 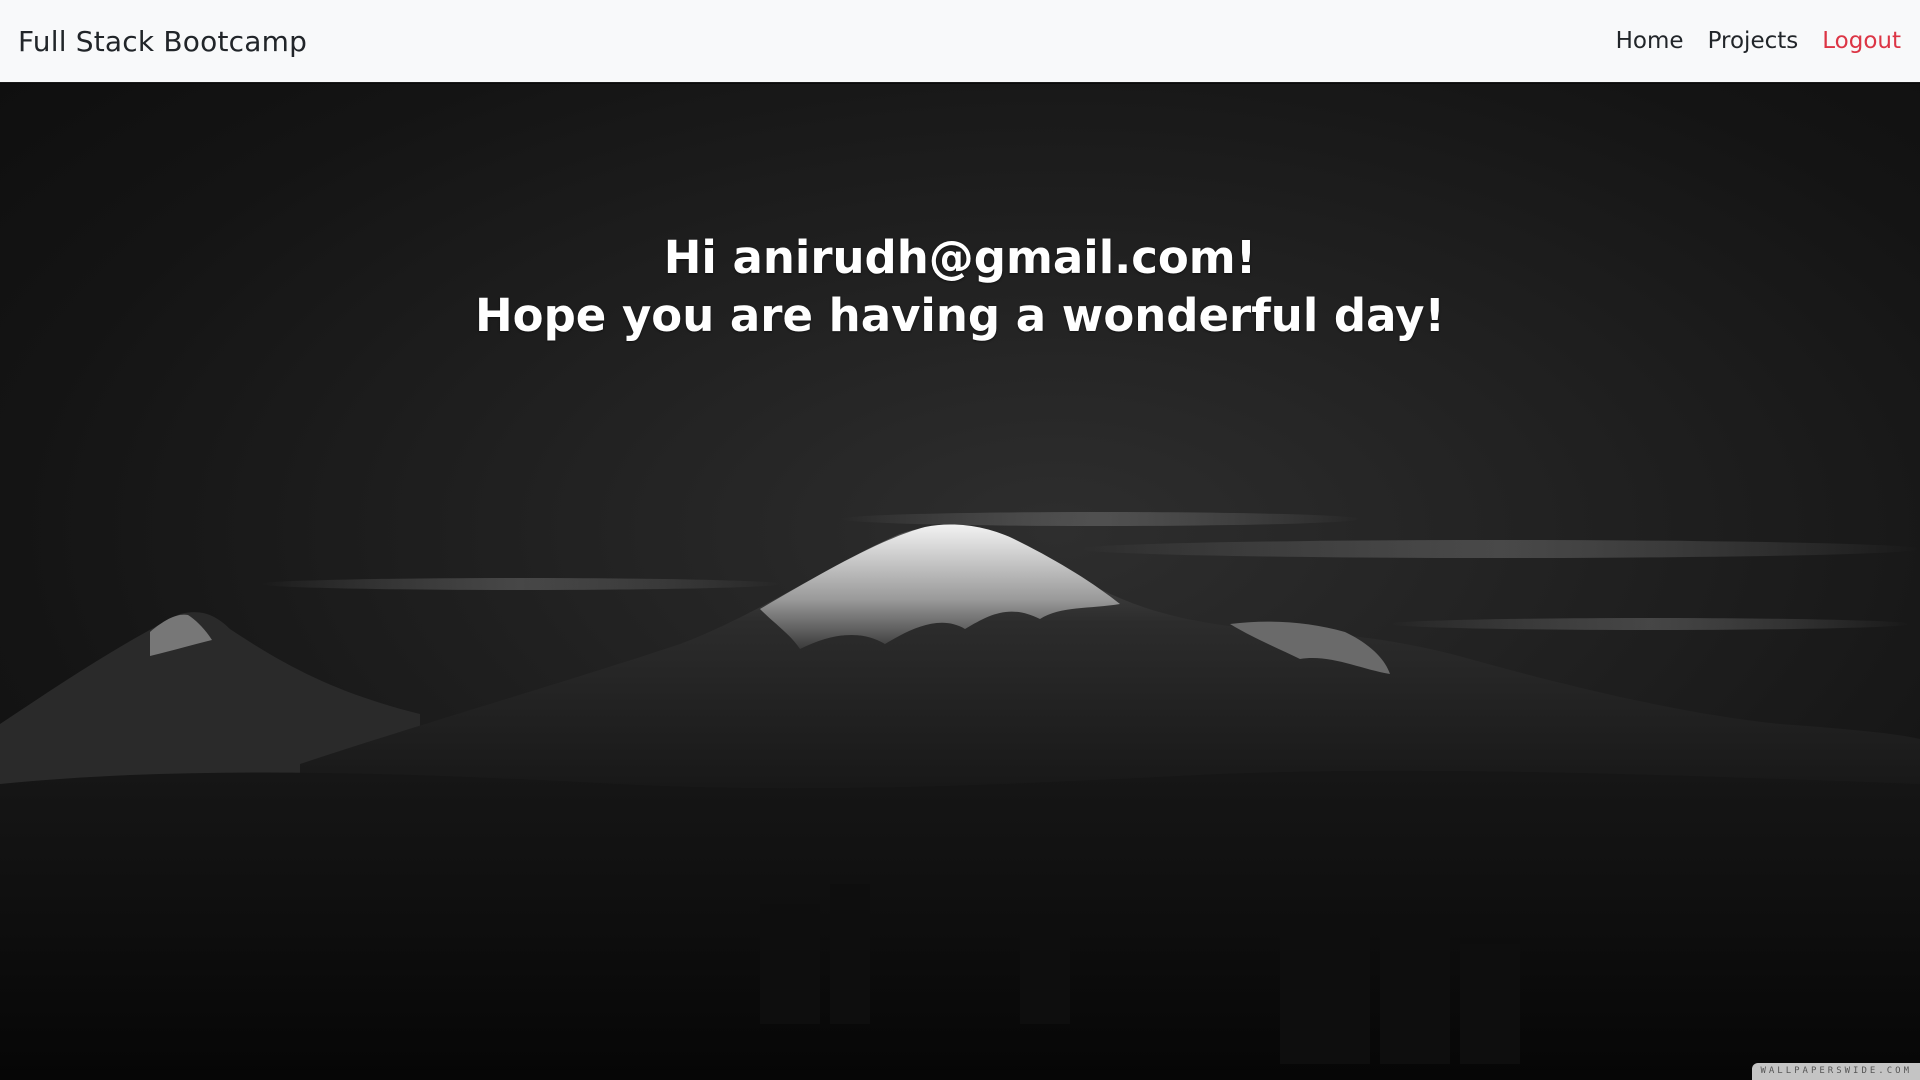 I want to click on greeting-line-1: Hi anirudh@gmail.com!, so click(x=960, y=257).